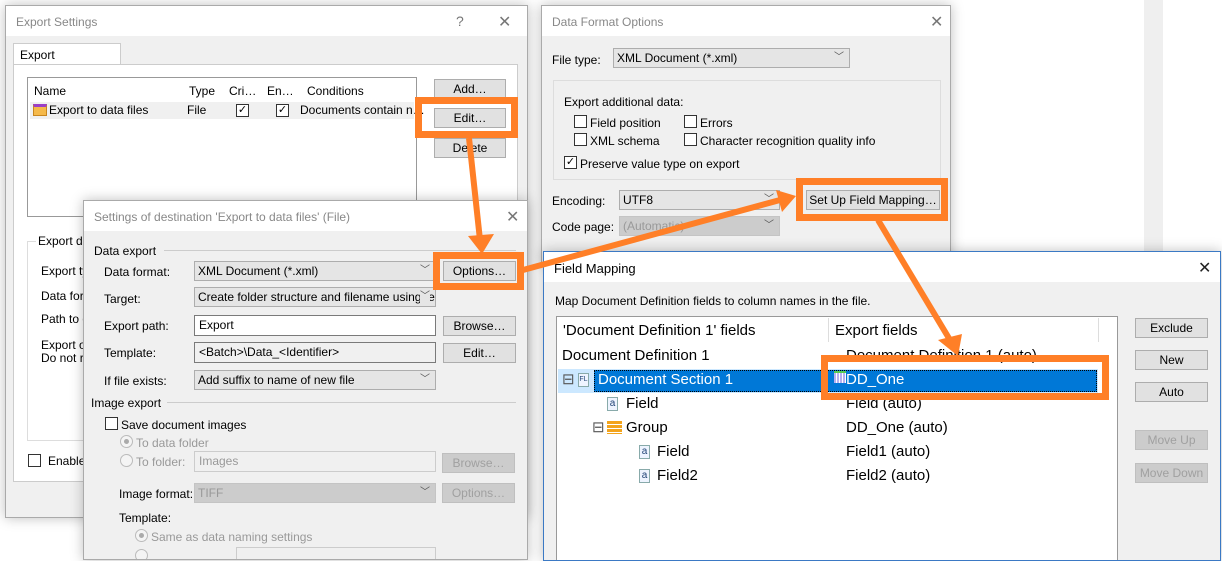 This screenshot has width=1222, height=561. Describe the element at coordinates (914, 280) in the screenshot. I see `arrow-mapping-to-ddone` at that location.